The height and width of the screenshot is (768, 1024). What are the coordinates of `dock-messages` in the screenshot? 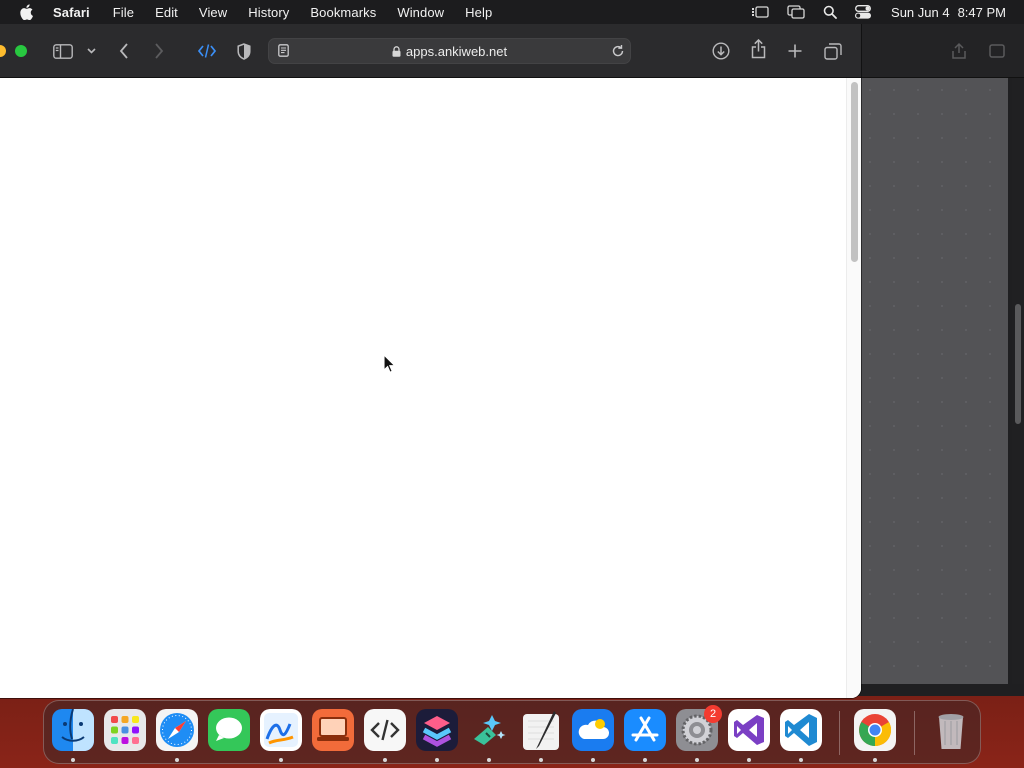 It's located at (229, 730).